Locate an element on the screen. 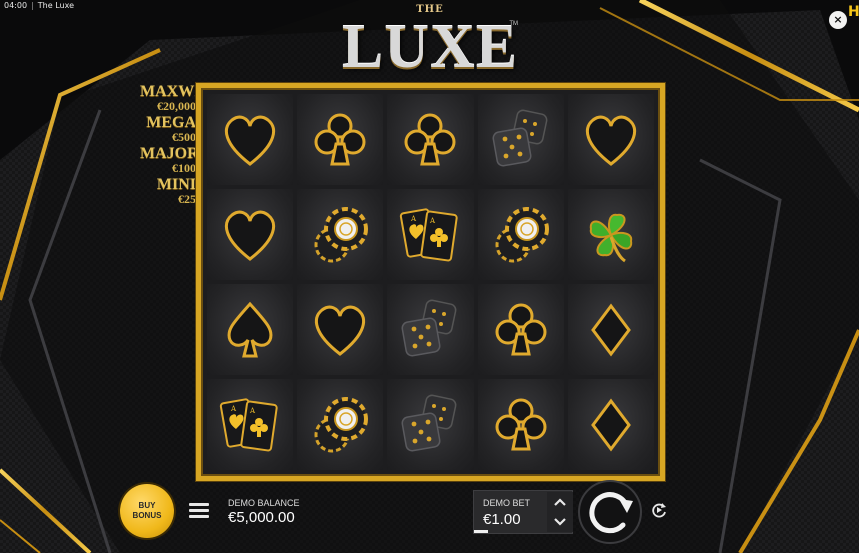 This screenshot has width=859, height=553. autoplay-icon is located at coordinates (659, 510).